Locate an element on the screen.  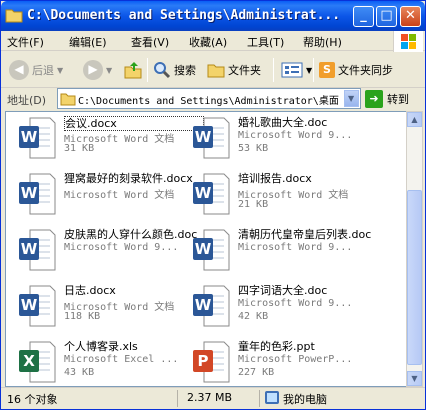
toolbar: ◀ 后退 ▼ ▶ ▼ 搜索 文件夹 ▼ S 文件夹同步 is located at coordinates (213, 70).